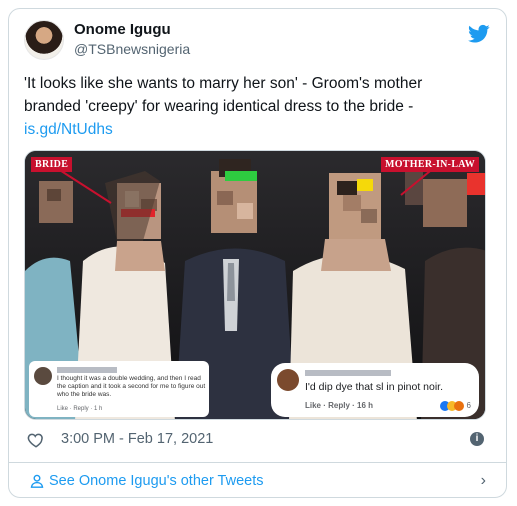  What do you see at coordinates (36, 440) in the screenshot?
I see `heart-icon` at bounding box center [36, 440].